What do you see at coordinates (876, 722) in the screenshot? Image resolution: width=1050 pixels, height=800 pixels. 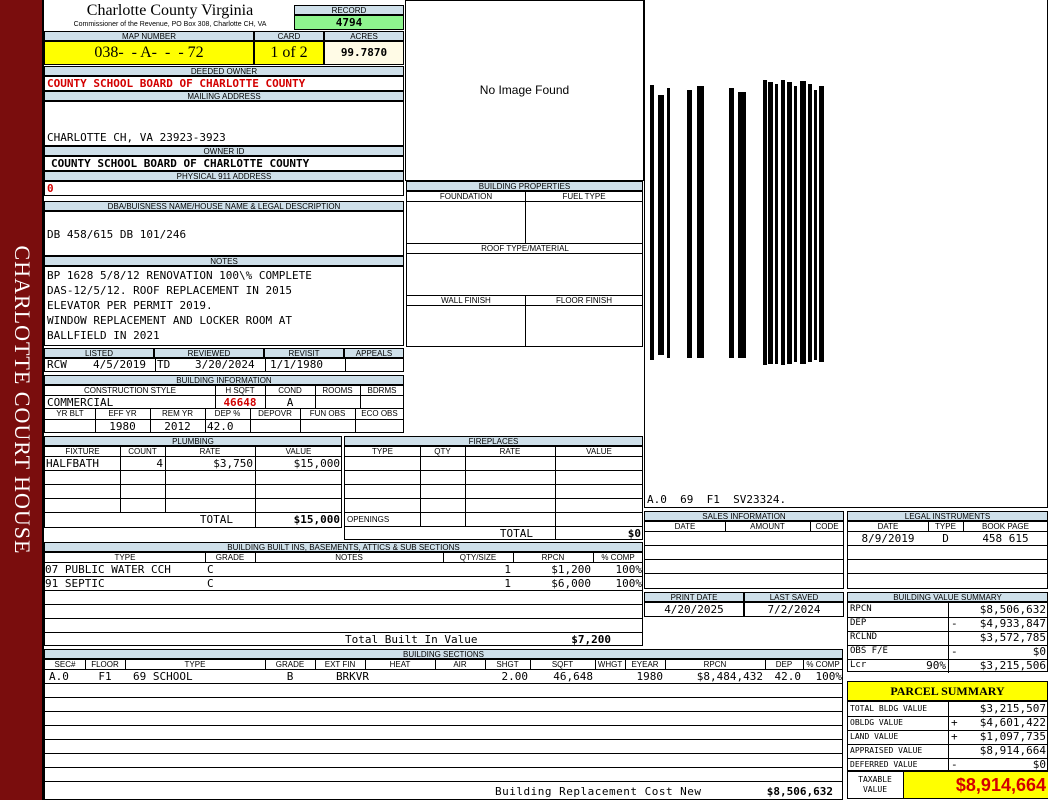 I see `ps-label-obldg: OBLDG VALUE` at bounding box center [876, 722].